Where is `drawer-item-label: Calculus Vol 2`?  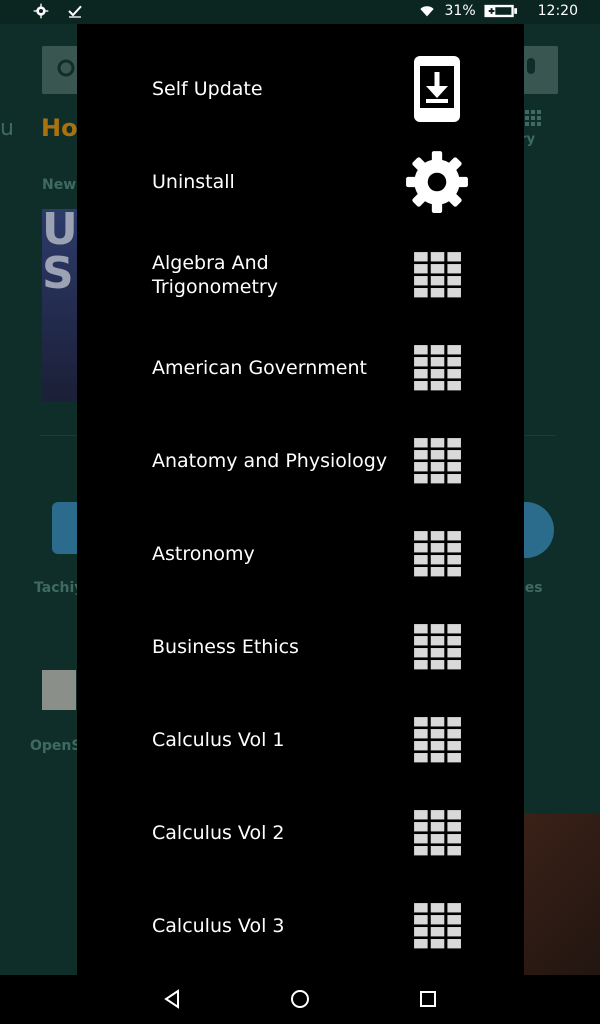 drawer-item-label: Calculus Vol 2 is located at coordinates (218, 832).